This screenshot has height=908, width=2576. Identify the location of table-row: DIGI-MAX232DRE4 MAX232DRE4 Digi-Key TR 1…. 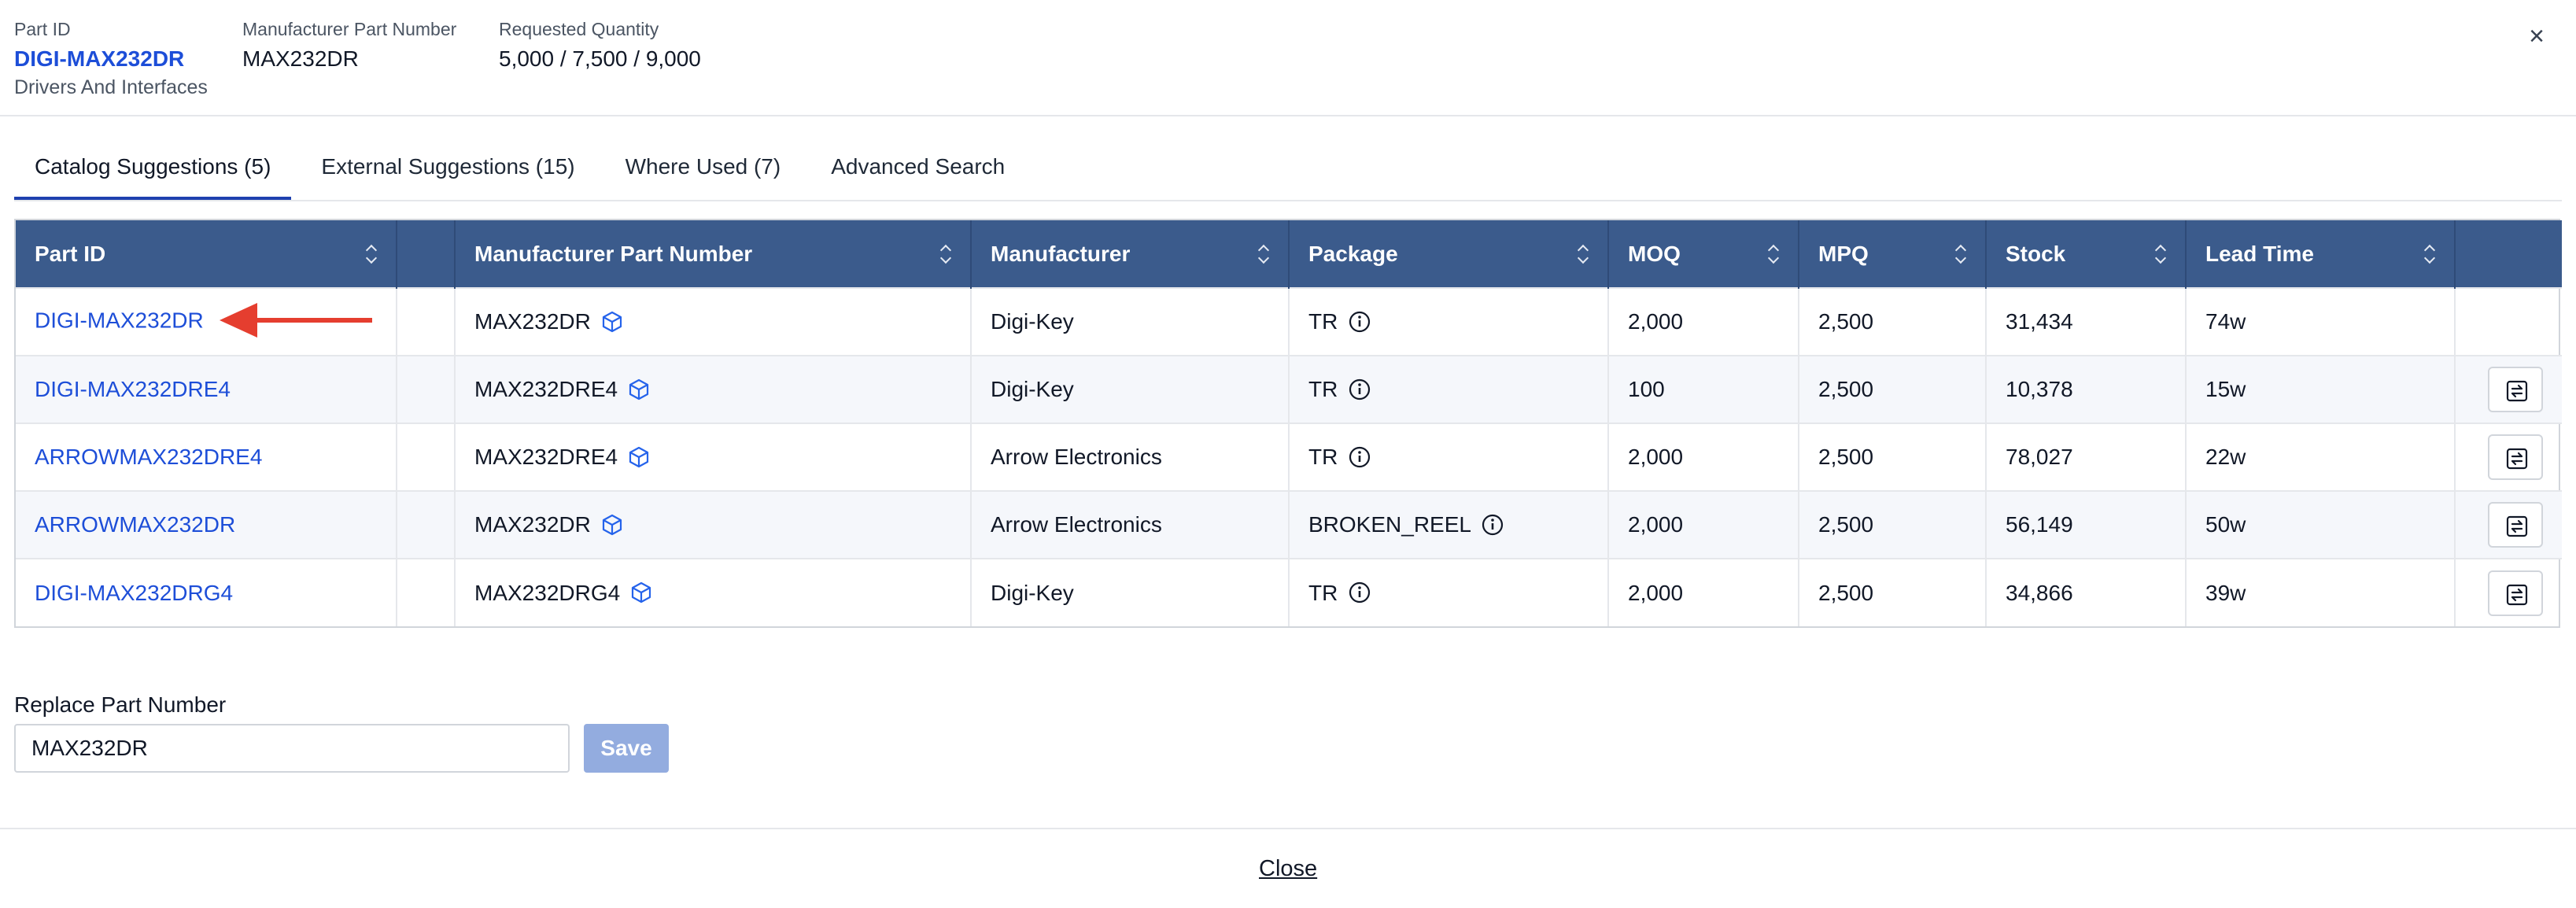
(1289, 389).